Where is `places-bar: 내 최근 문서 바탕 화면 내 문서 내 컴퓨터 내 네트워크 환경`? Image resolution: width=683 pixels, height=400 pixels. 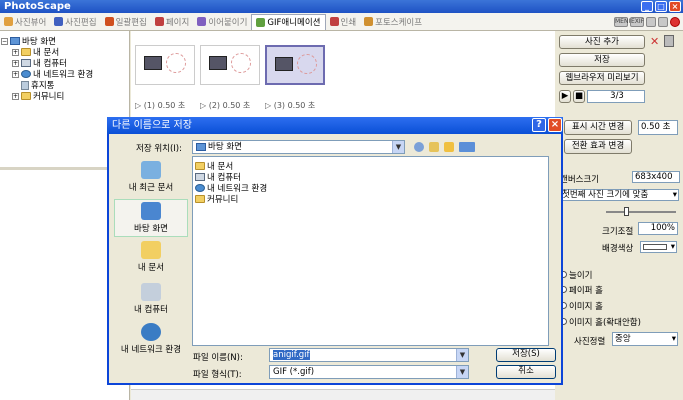 places-bar: 내 최근 문서 바탕 화면 내 문서 내 컴퓨터 내 네트워크 환경 is located at coordinates (151, 259).